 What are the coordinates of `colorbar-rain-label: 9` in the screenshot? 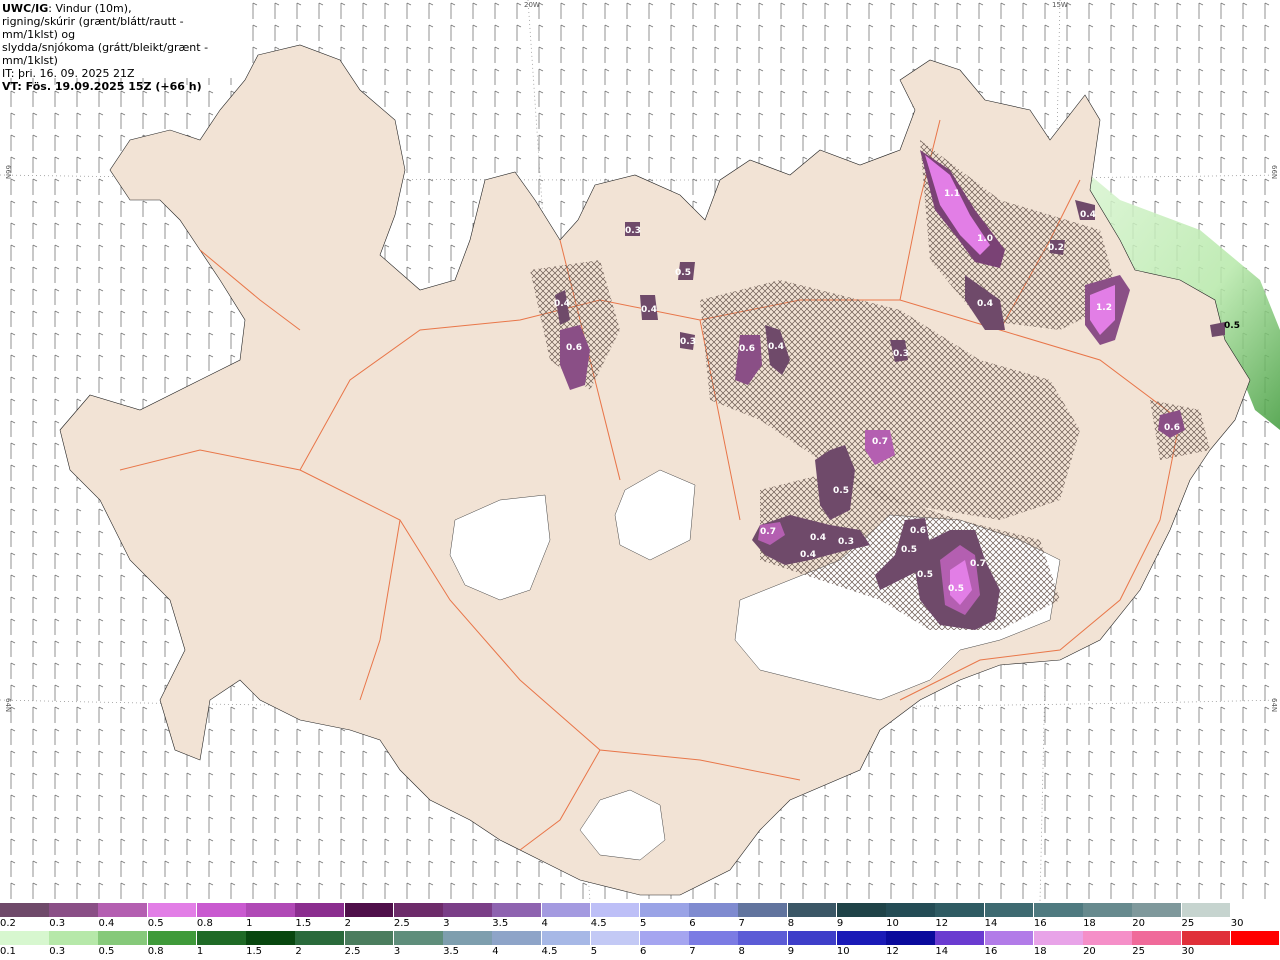 It's located at (791, 951).